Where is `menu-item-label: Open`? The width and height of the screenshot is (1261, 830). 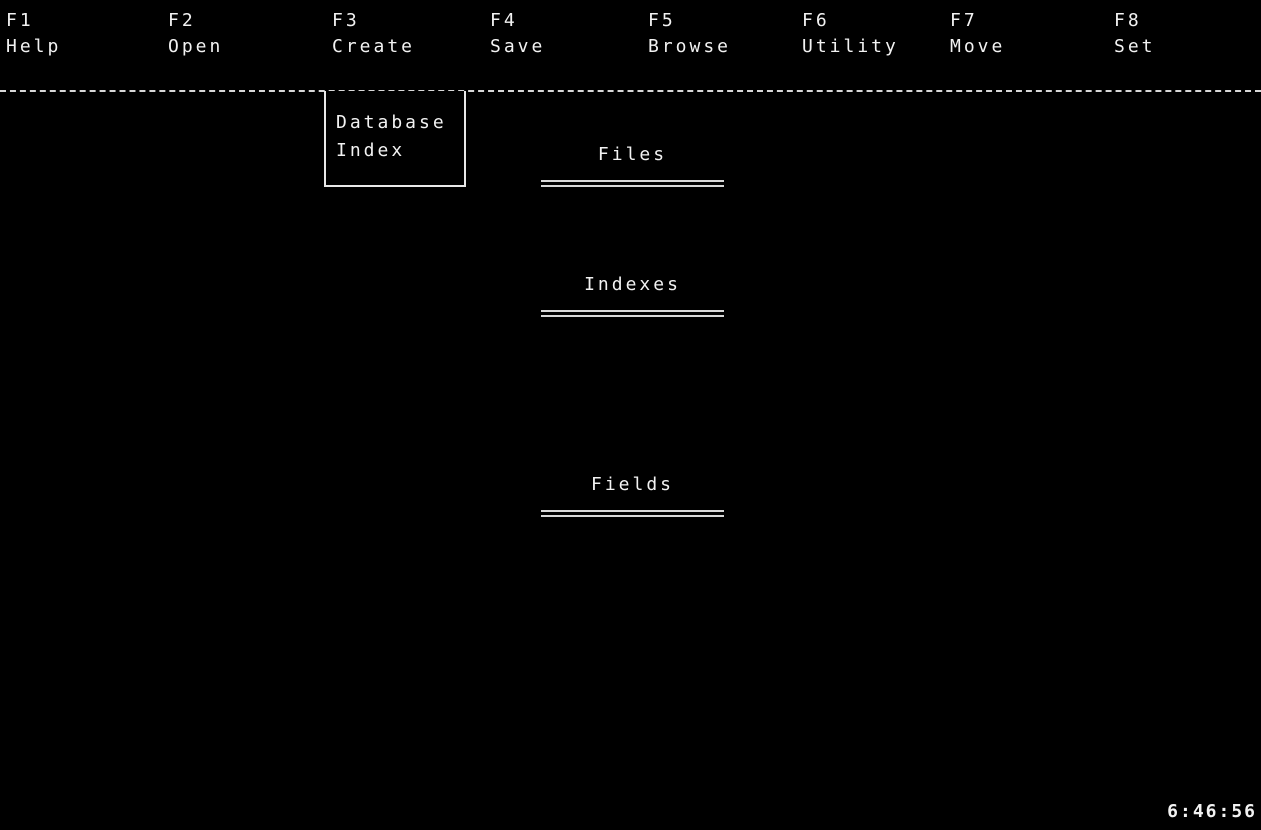
menu-item-label: Open is located at coordinates (196, 46).